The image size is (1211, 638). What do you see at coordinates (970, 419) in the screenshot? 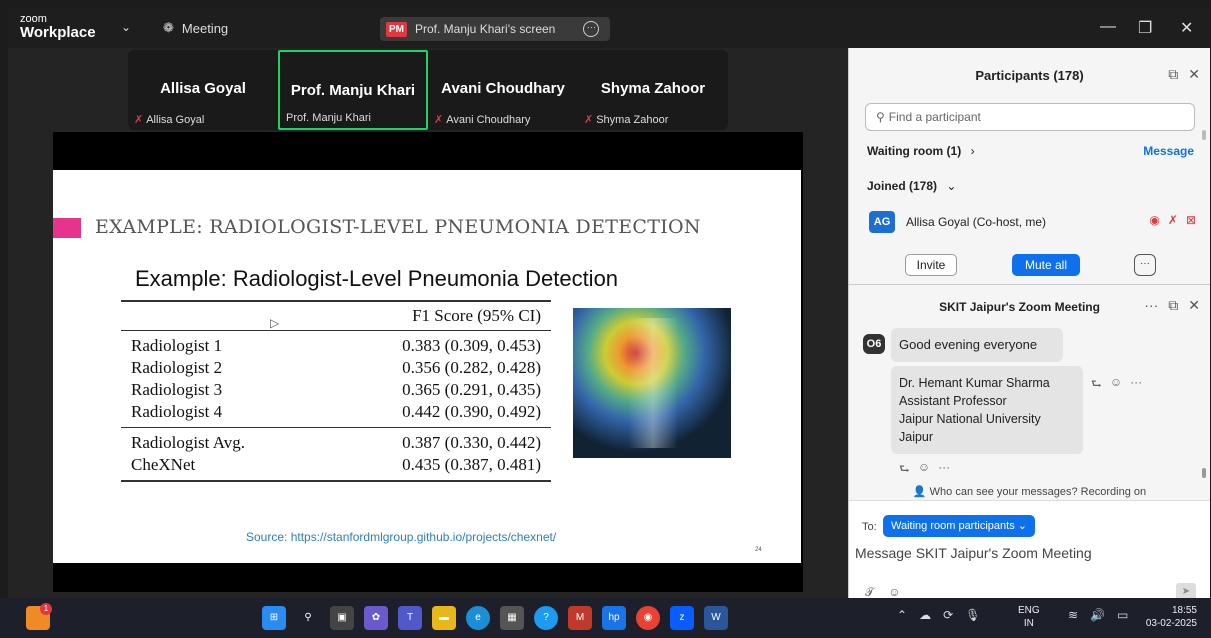
I see `chat-line: Jaipur National University` at bounding box center [970, 419].